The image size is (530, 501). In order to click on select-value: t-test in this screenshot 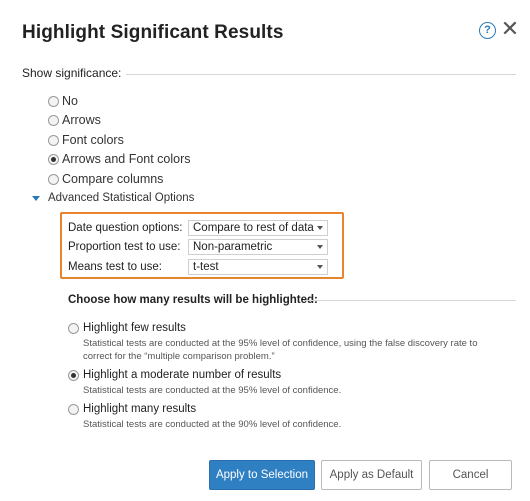, I will do `click(206, 267)`.